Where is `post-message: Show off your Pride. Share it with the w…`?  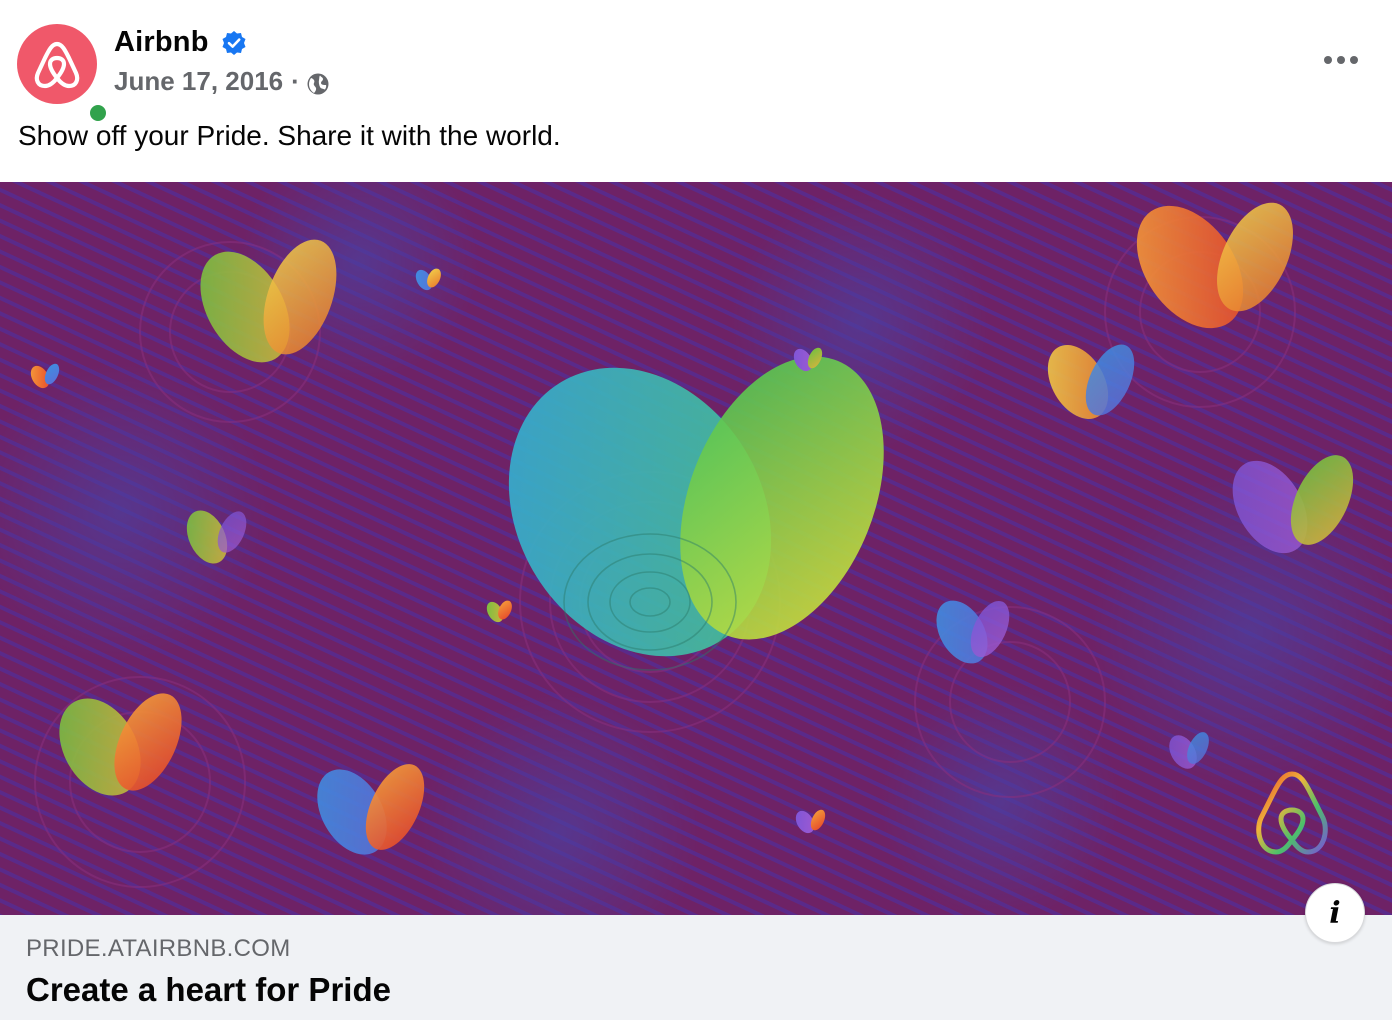
post-message: Show off your Pride. Share it with the w… is located at coordinates (289, 135).